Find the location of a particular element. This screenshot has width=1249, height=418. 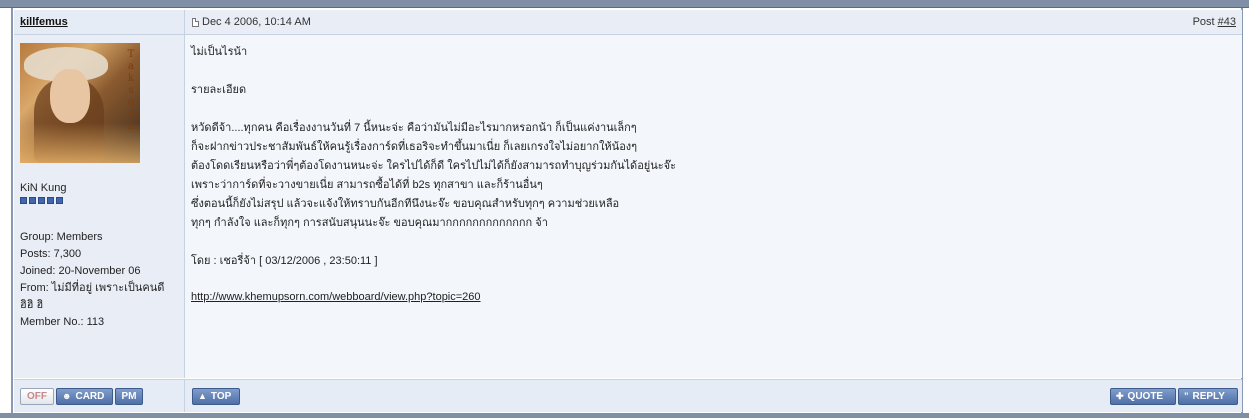

offline-label: OFF is located at coordinates (37, 396).